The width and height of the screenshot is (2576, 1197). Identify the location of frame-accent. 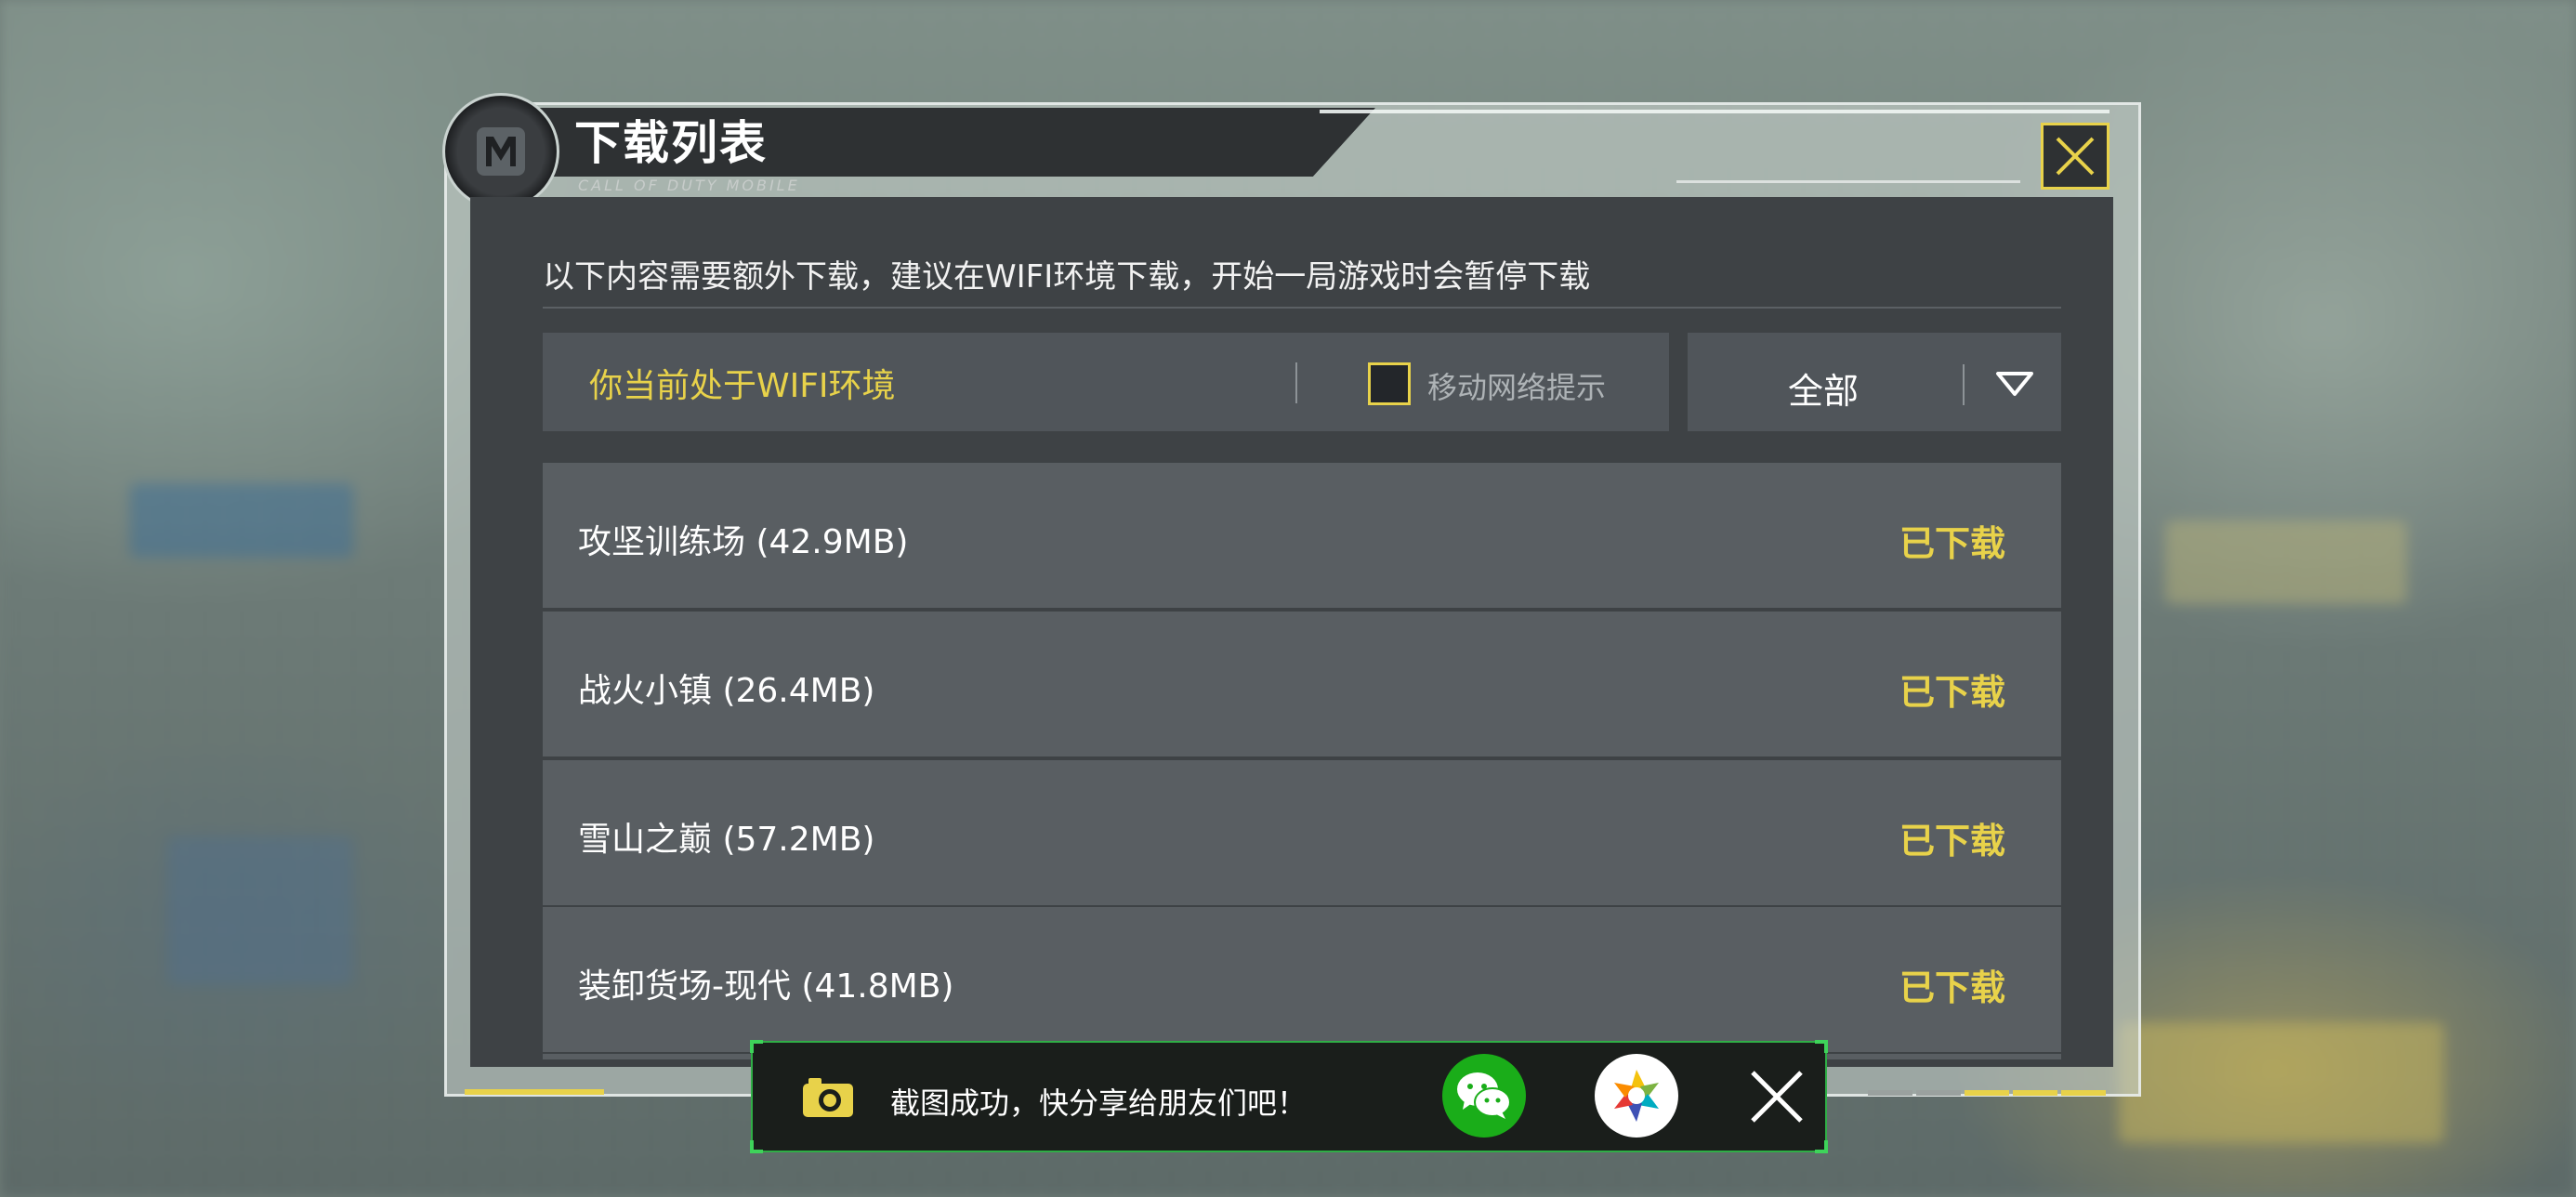
(534, 1092).